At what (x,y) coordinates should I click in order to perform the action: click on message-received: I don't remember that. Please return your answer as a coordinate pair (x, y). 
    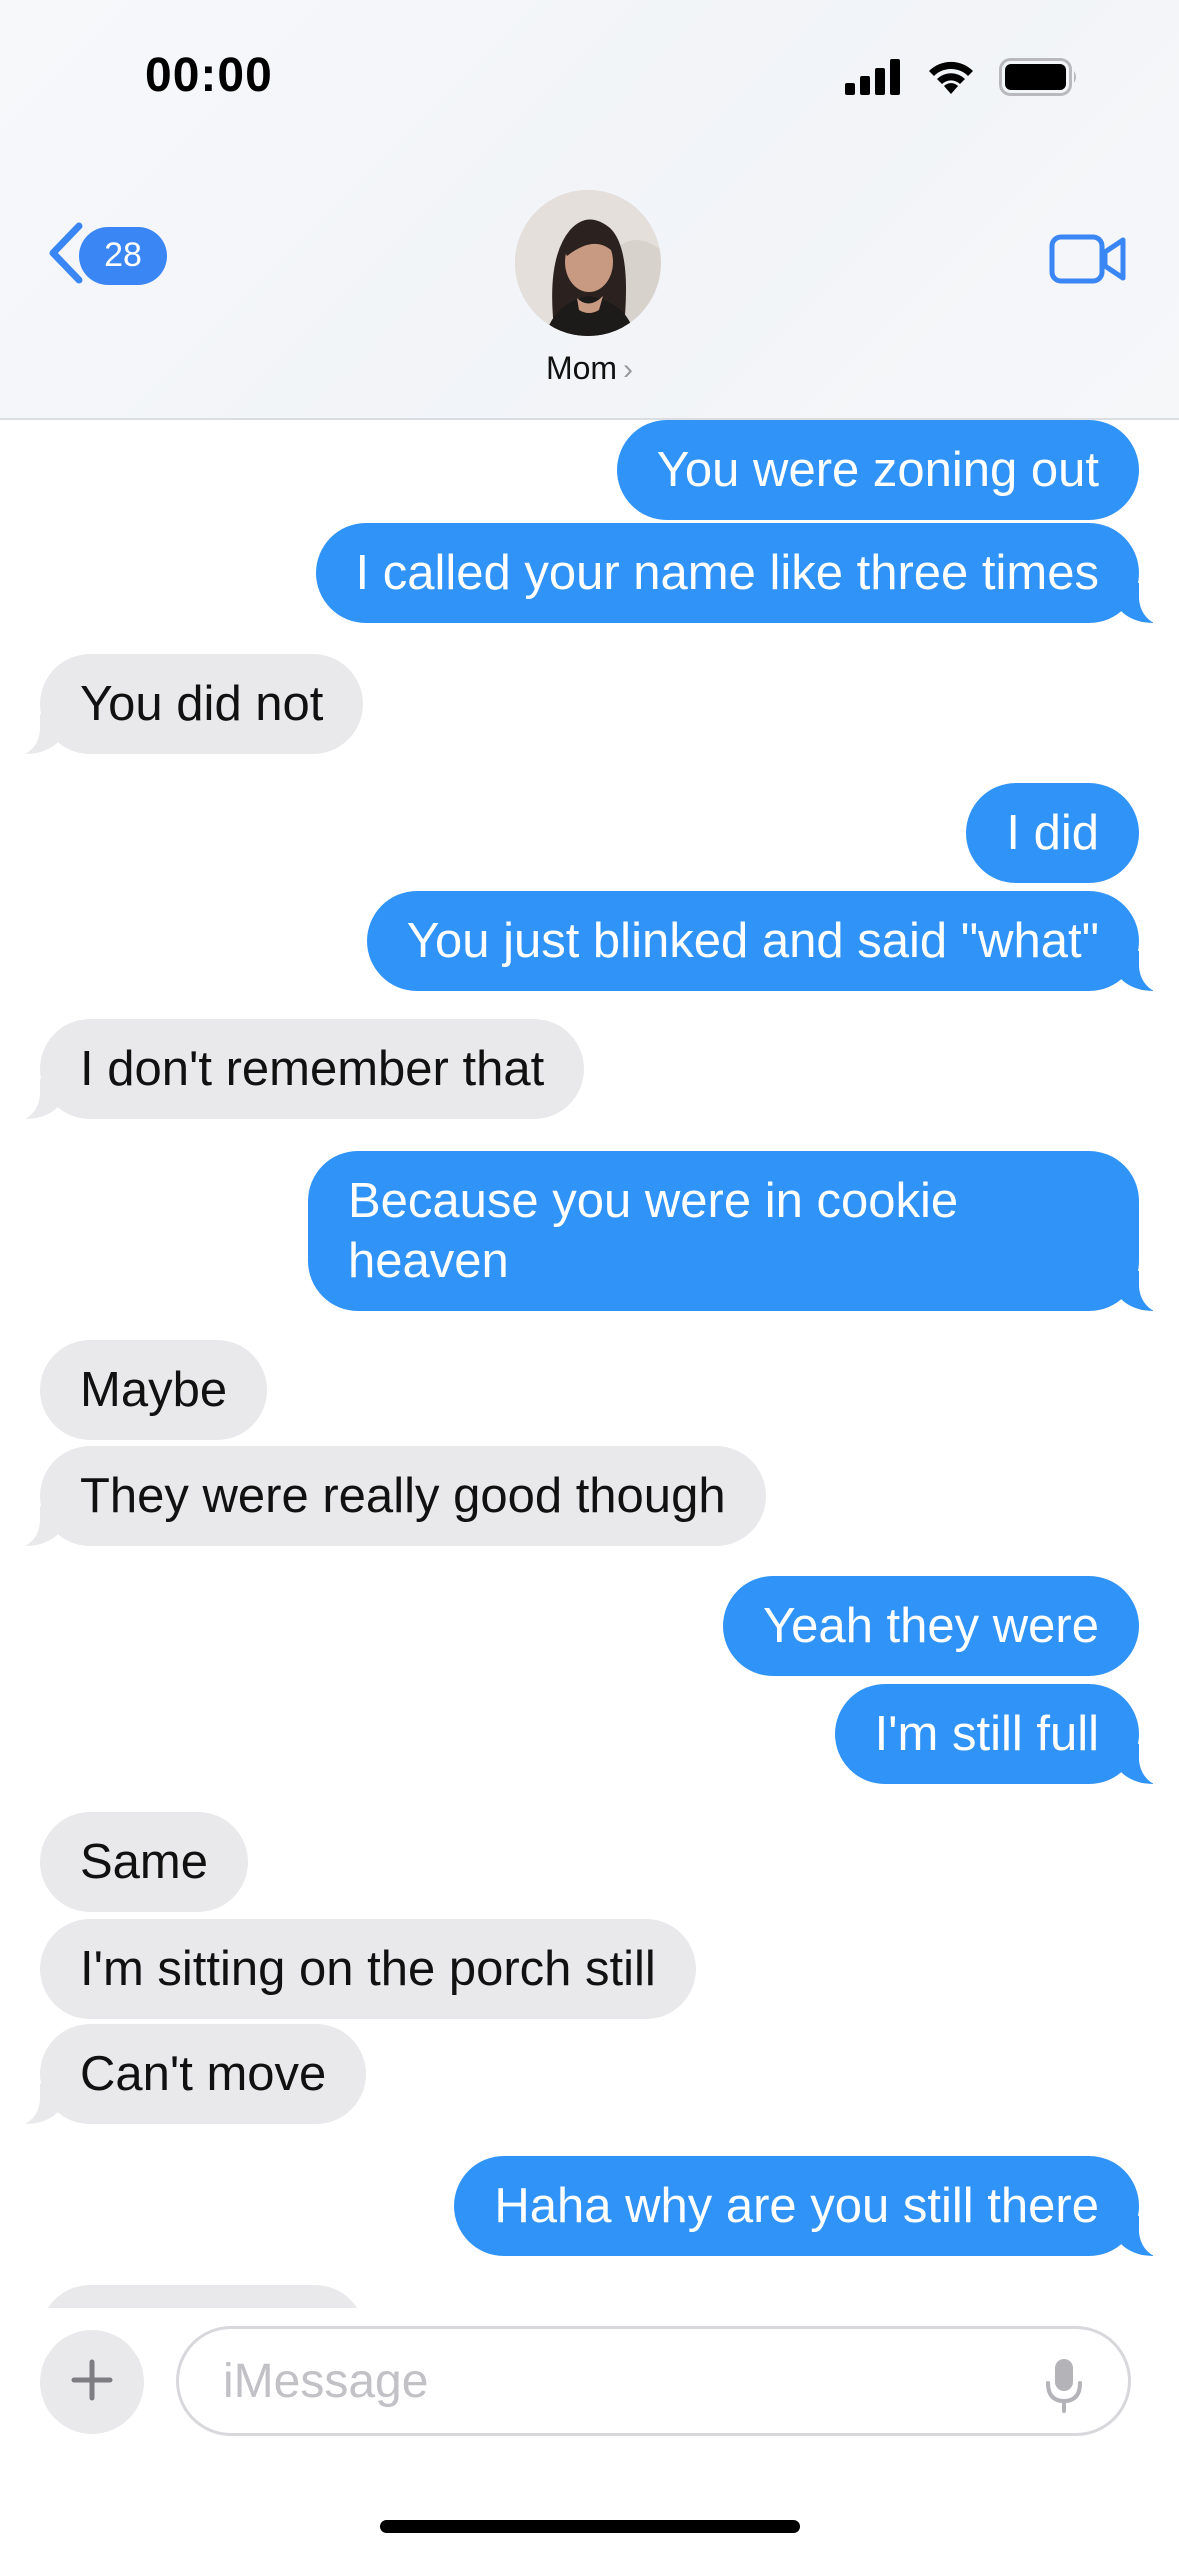
    Looking at the image, I should click on (296, 1070).